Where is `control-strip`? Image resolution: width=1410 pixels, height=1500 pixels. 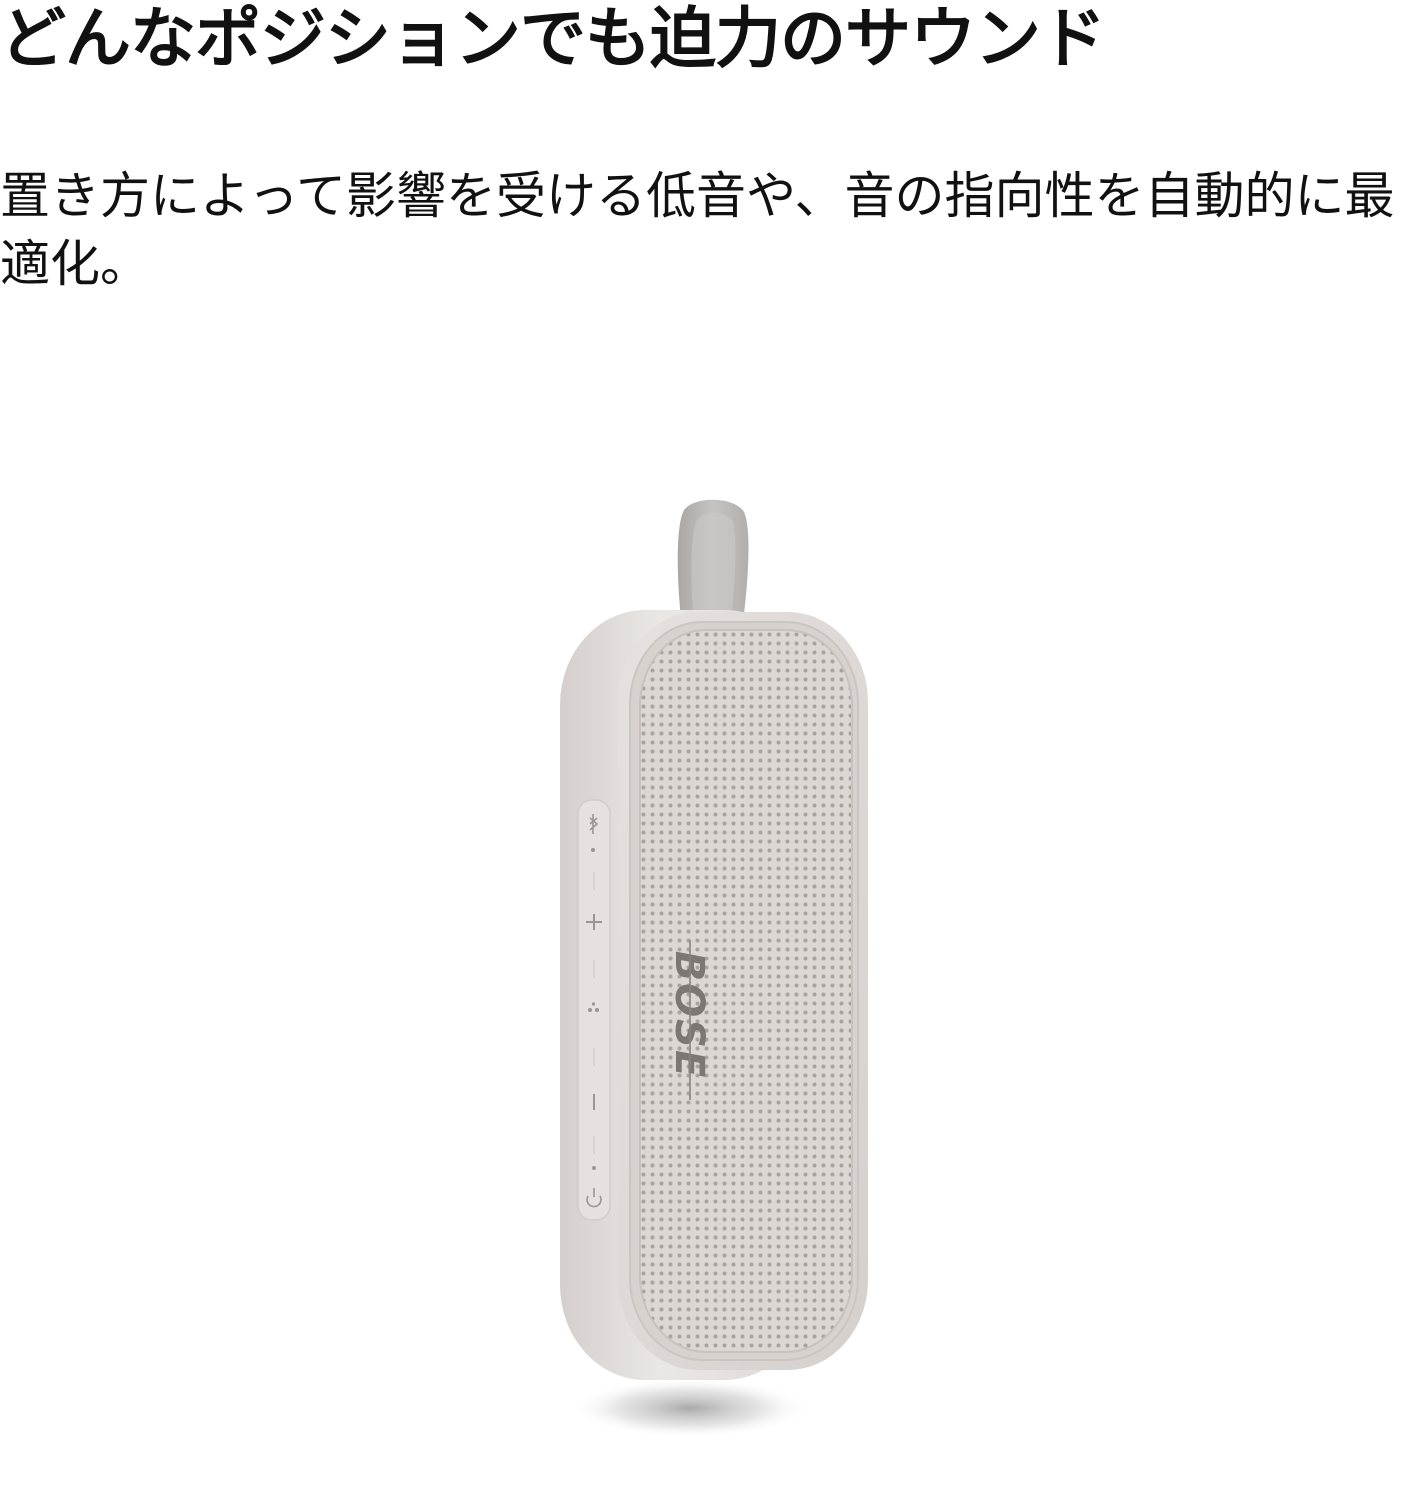
control-strip is located at coordinates (594, 1010).